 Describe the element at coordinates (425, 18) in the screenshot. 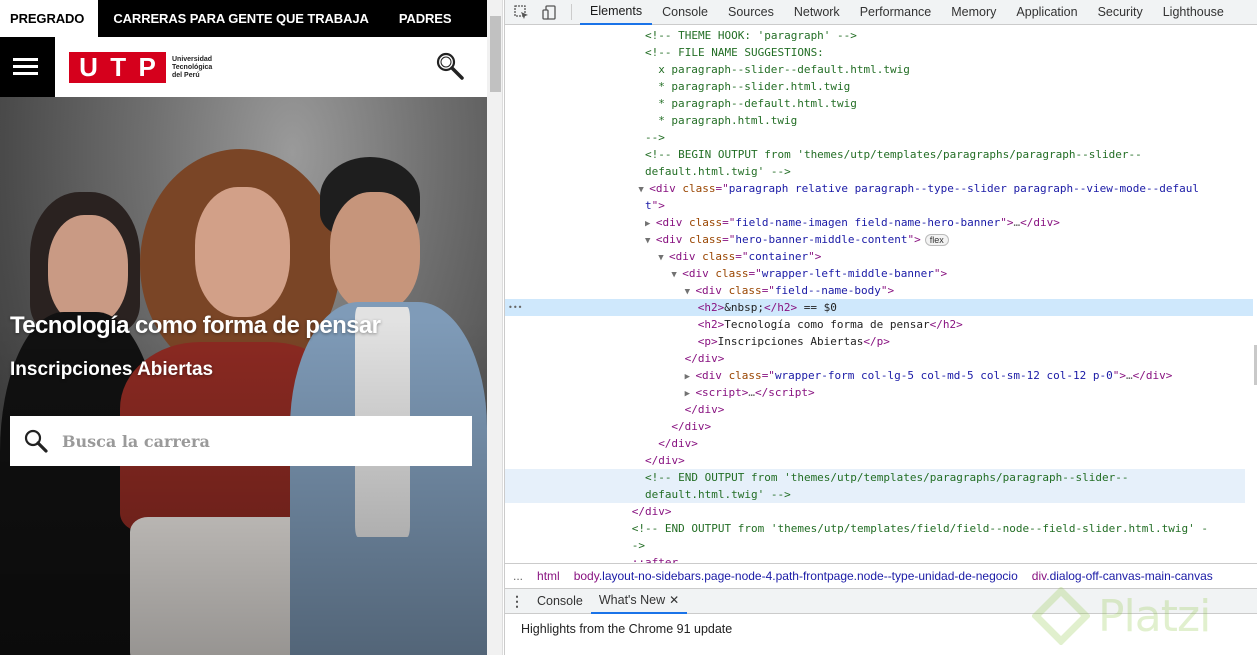

I see `nav-tab-padres: PADRES` at that location.